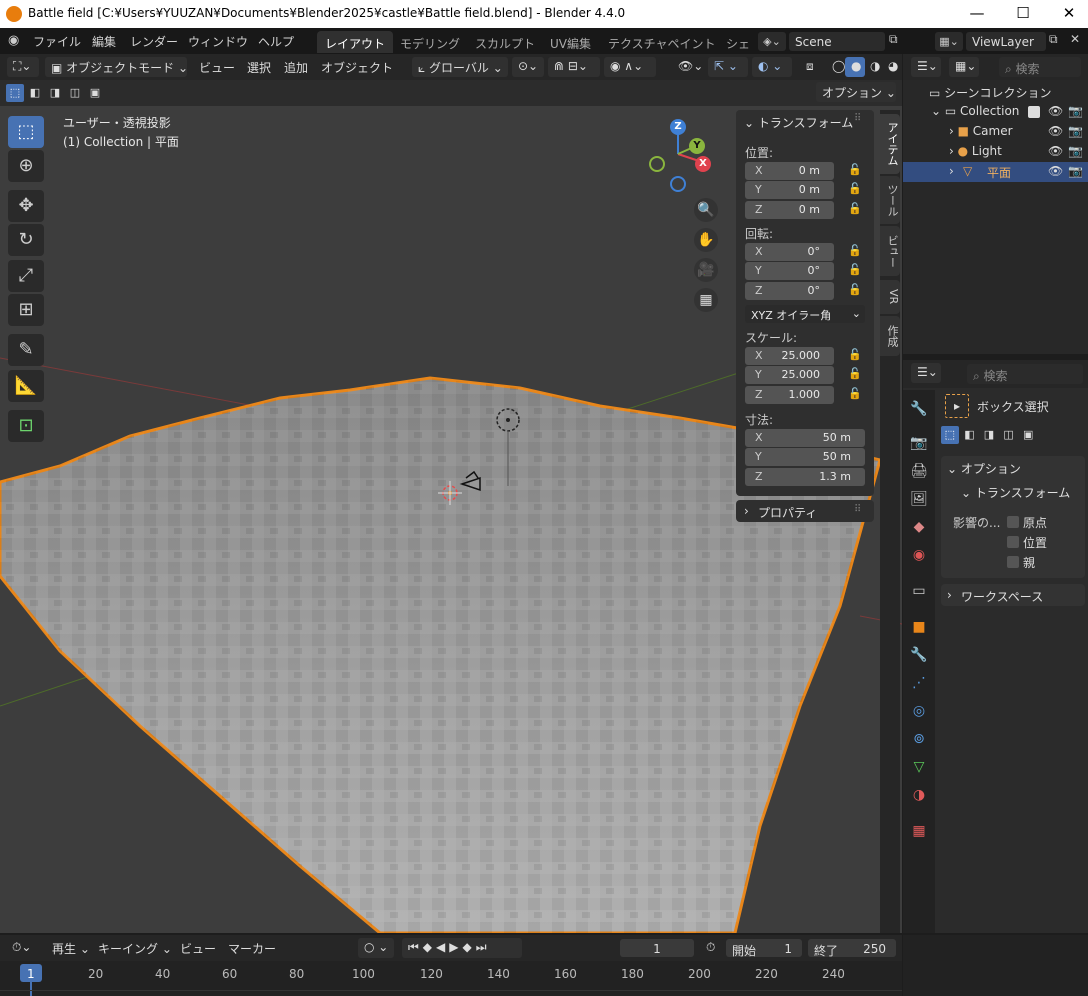 Image resolution: width=1088 pixels, height=996 pixels. Describe the element at coordinates (1013, 595) in the screenshot. I see `workspace-panel-header: › ワークスペース` at that location.